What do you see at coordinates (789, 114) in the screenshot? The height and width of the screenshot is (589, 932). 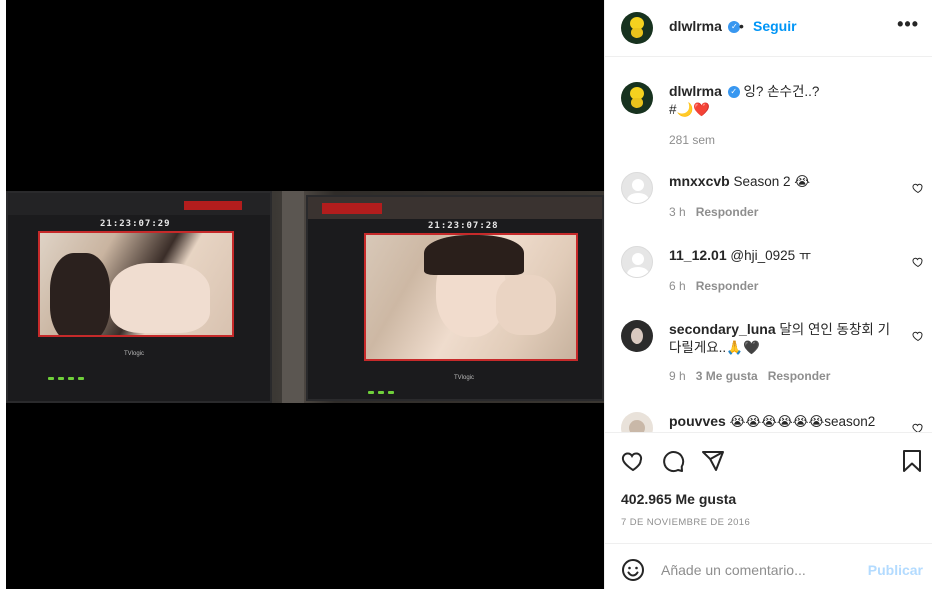 I see `post-caption: dlwlrma ✓ 잉? 손수건..? #🌙❤️ 281 sem` at bounding box center [789, 114].